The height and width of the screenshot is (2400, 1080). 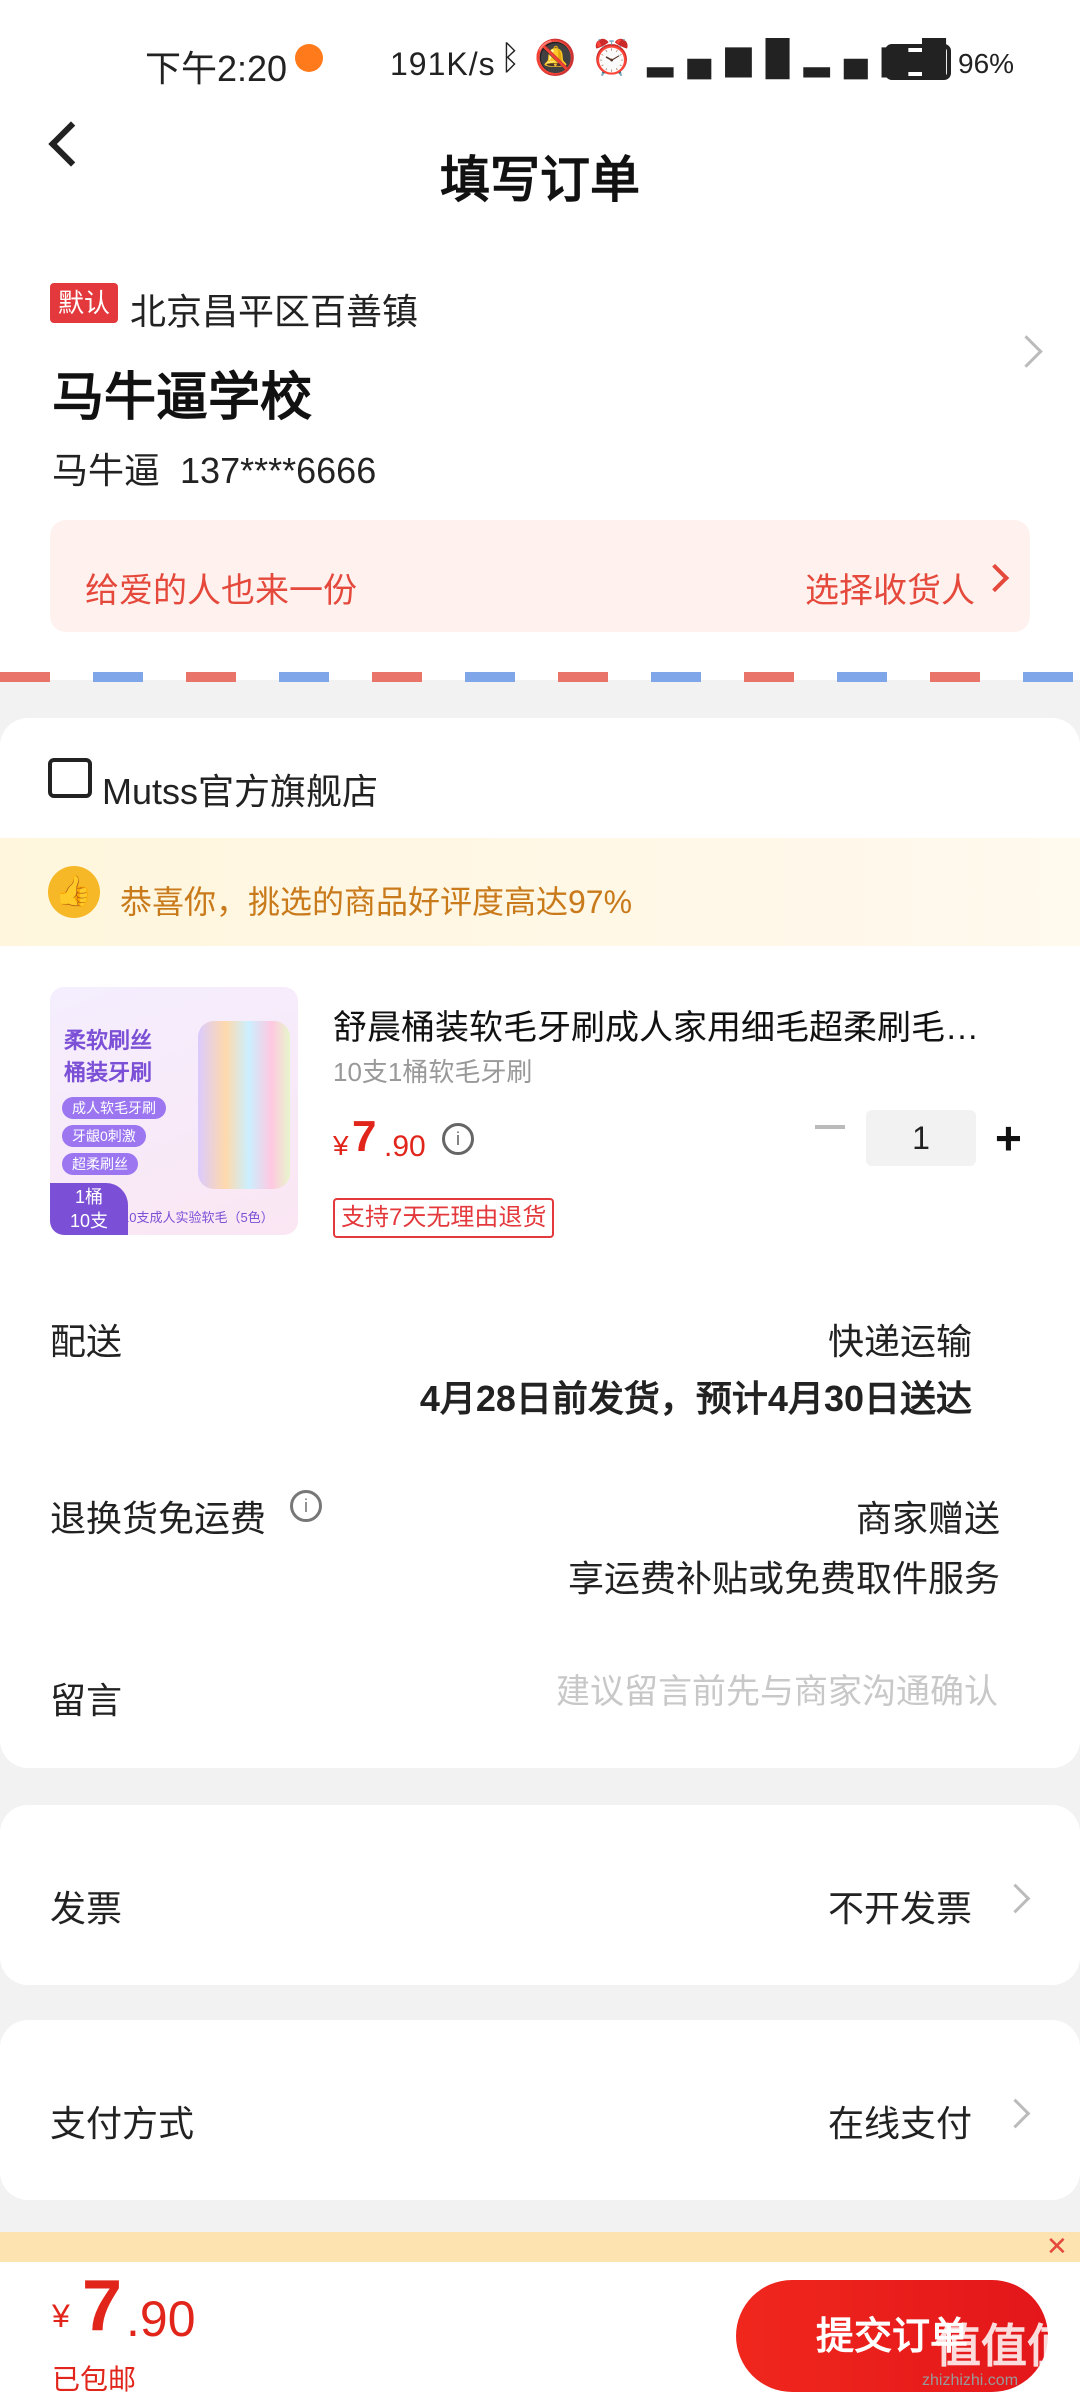 I want to click on product-image-badge: 1桶 10支, so click(x=89, y=1209).